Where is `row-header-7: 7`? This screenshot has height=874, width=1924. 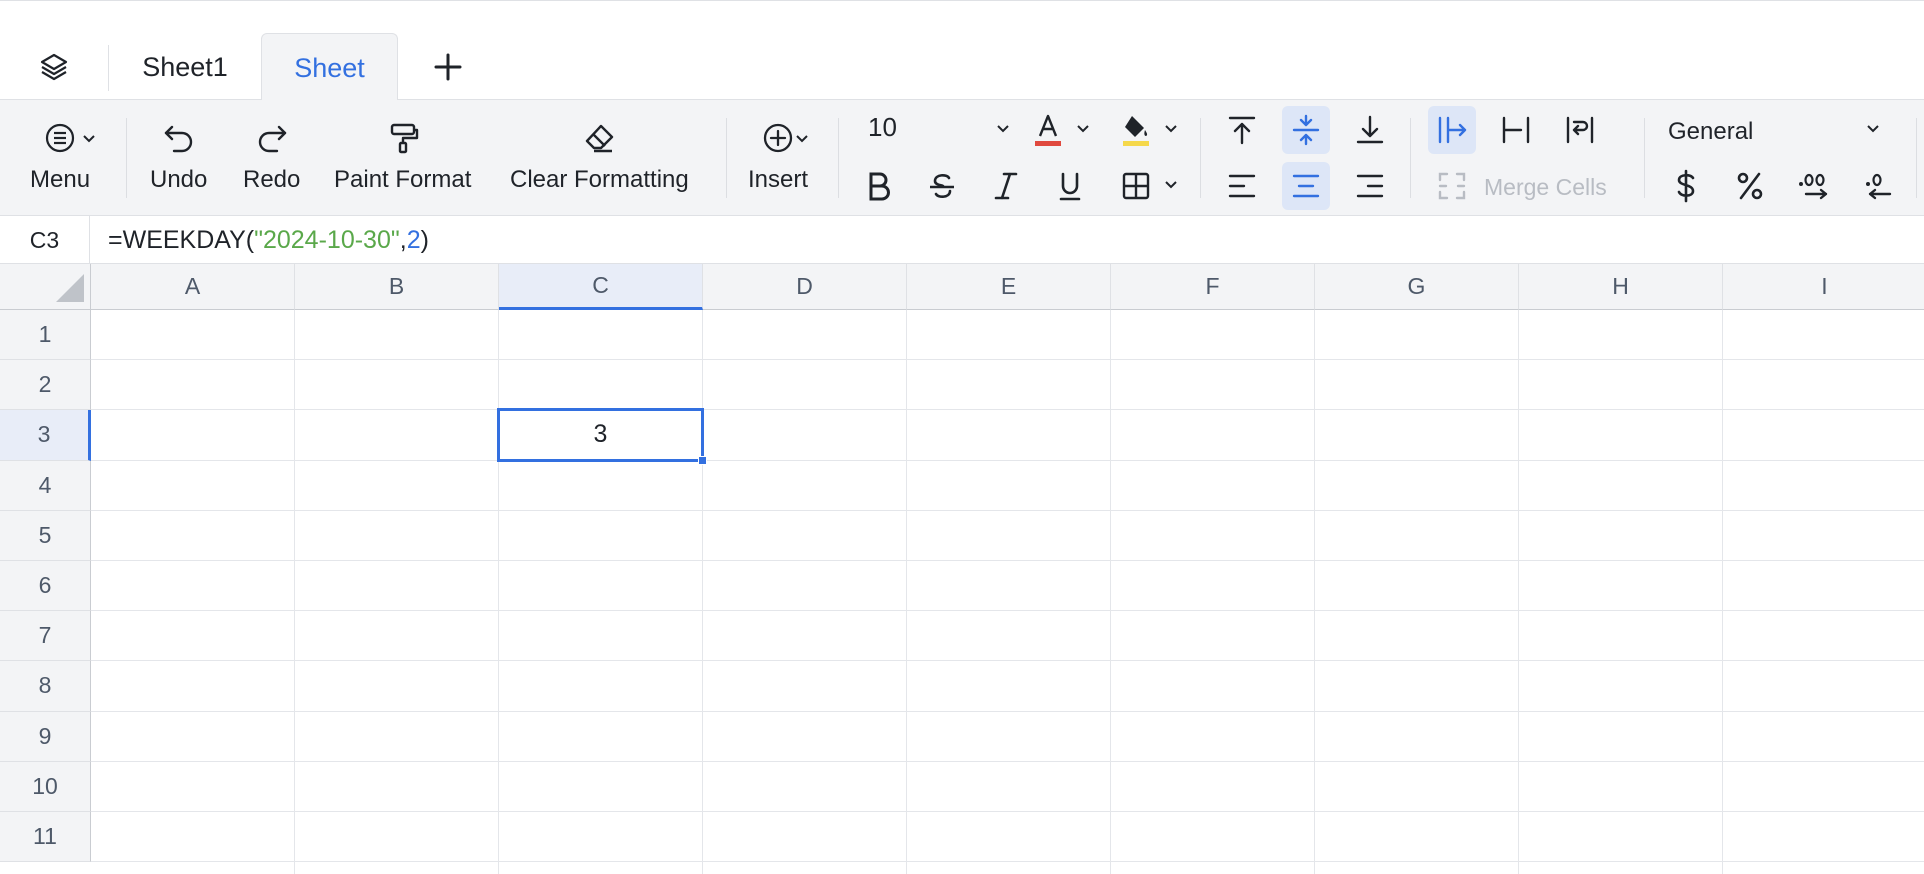
row-header-7: 7 is located at coordinates (45, 636).